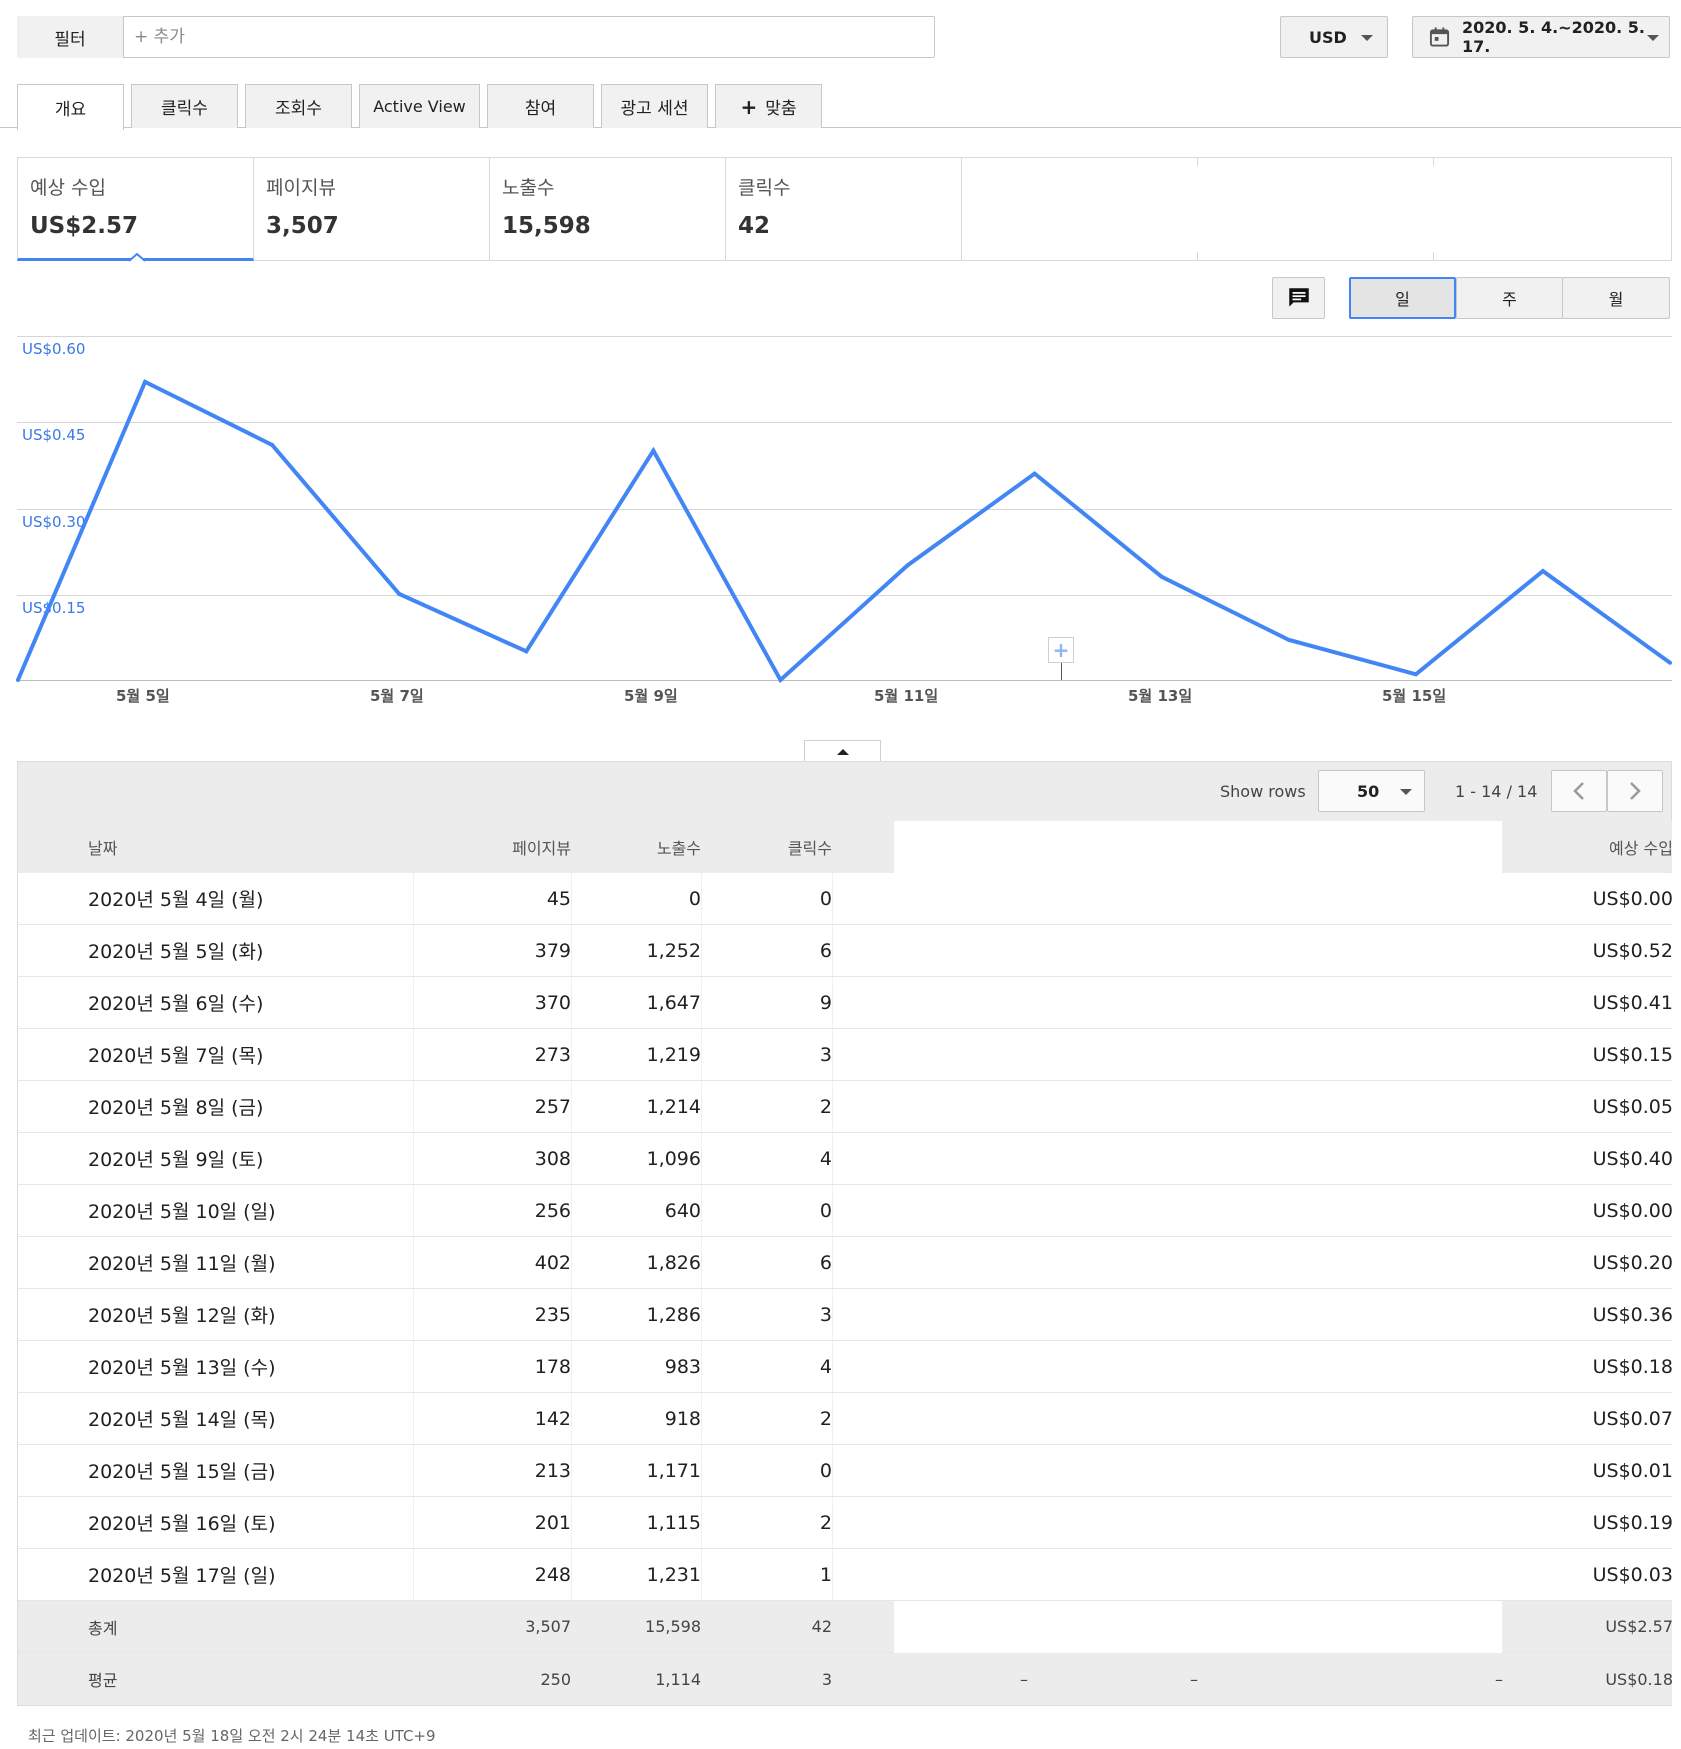 The height and width of the screenshot is (1749, 1681). What do you see at coordinates (552, 1054) in the screenshot?
I see `row-pageviews: 273` at bounding box center [552, 1054].